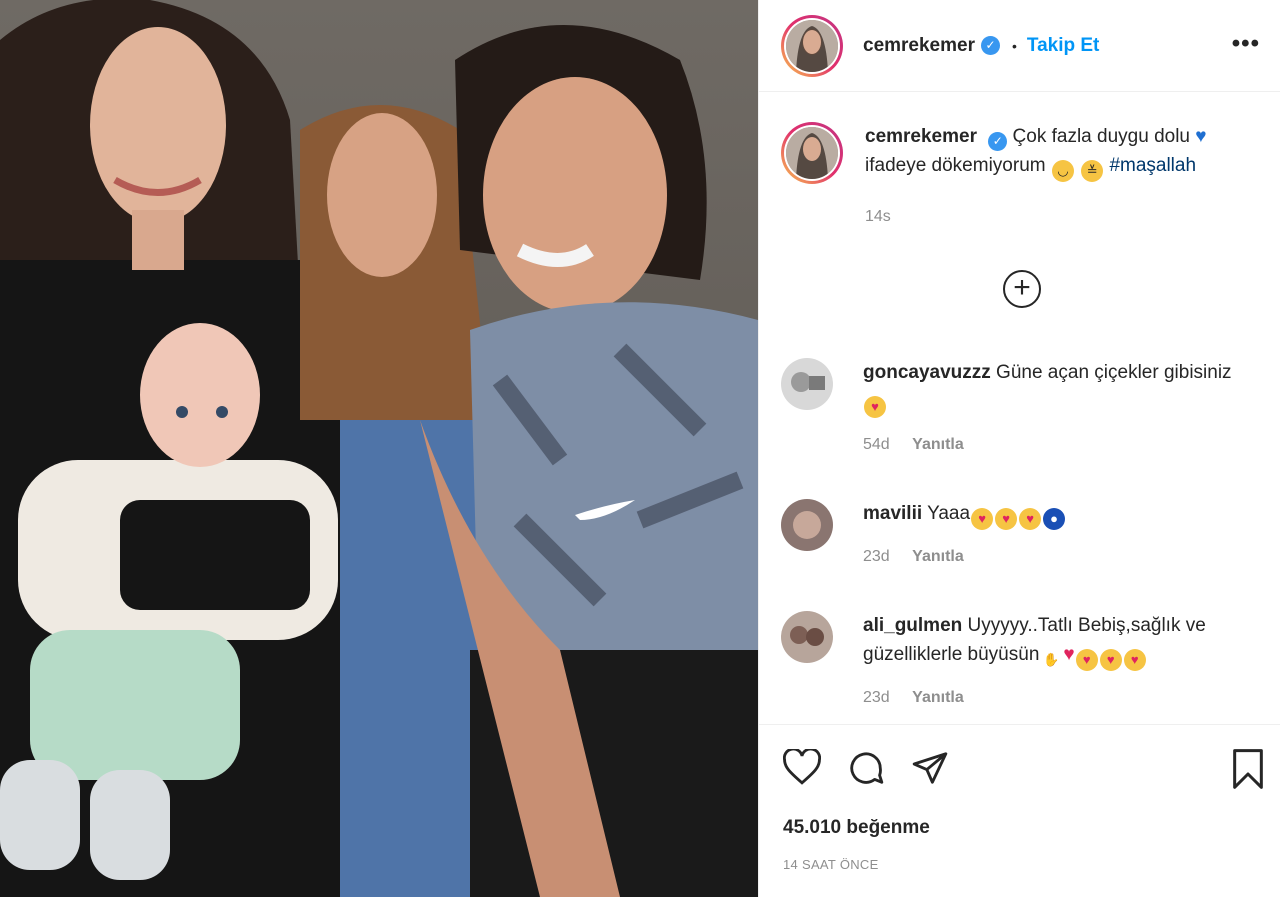 This screenshot has width=1280, height=897. What do you see at coordinates (856, 828) in the screenshot?
I see `likes-count: 45.010 beğenme` at bounding box center [856, 828].